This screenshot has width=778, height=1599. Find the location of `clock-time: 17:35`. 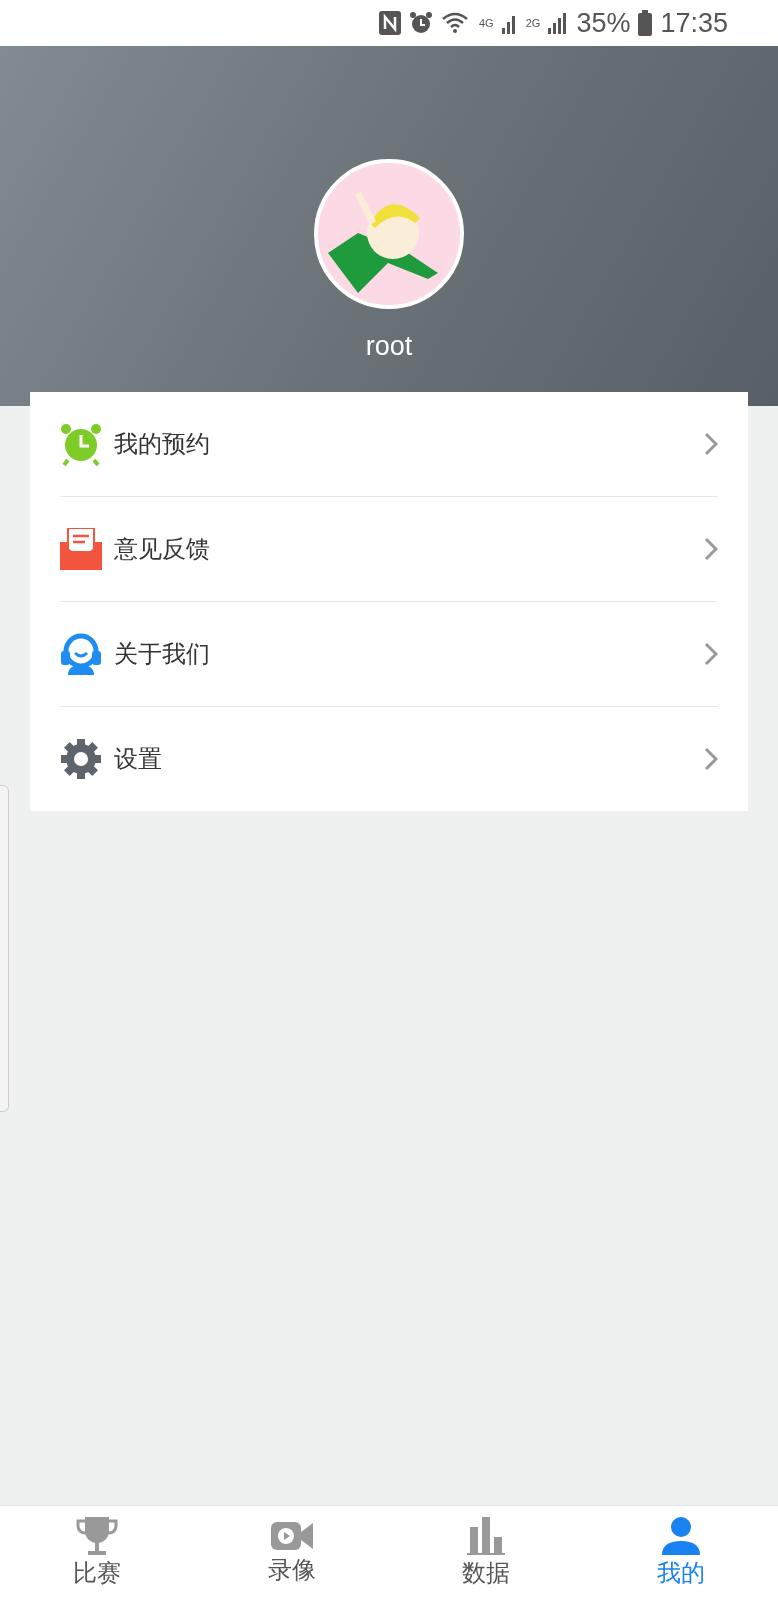

clock-time: 17:35 is located at coordinates (694, 23).